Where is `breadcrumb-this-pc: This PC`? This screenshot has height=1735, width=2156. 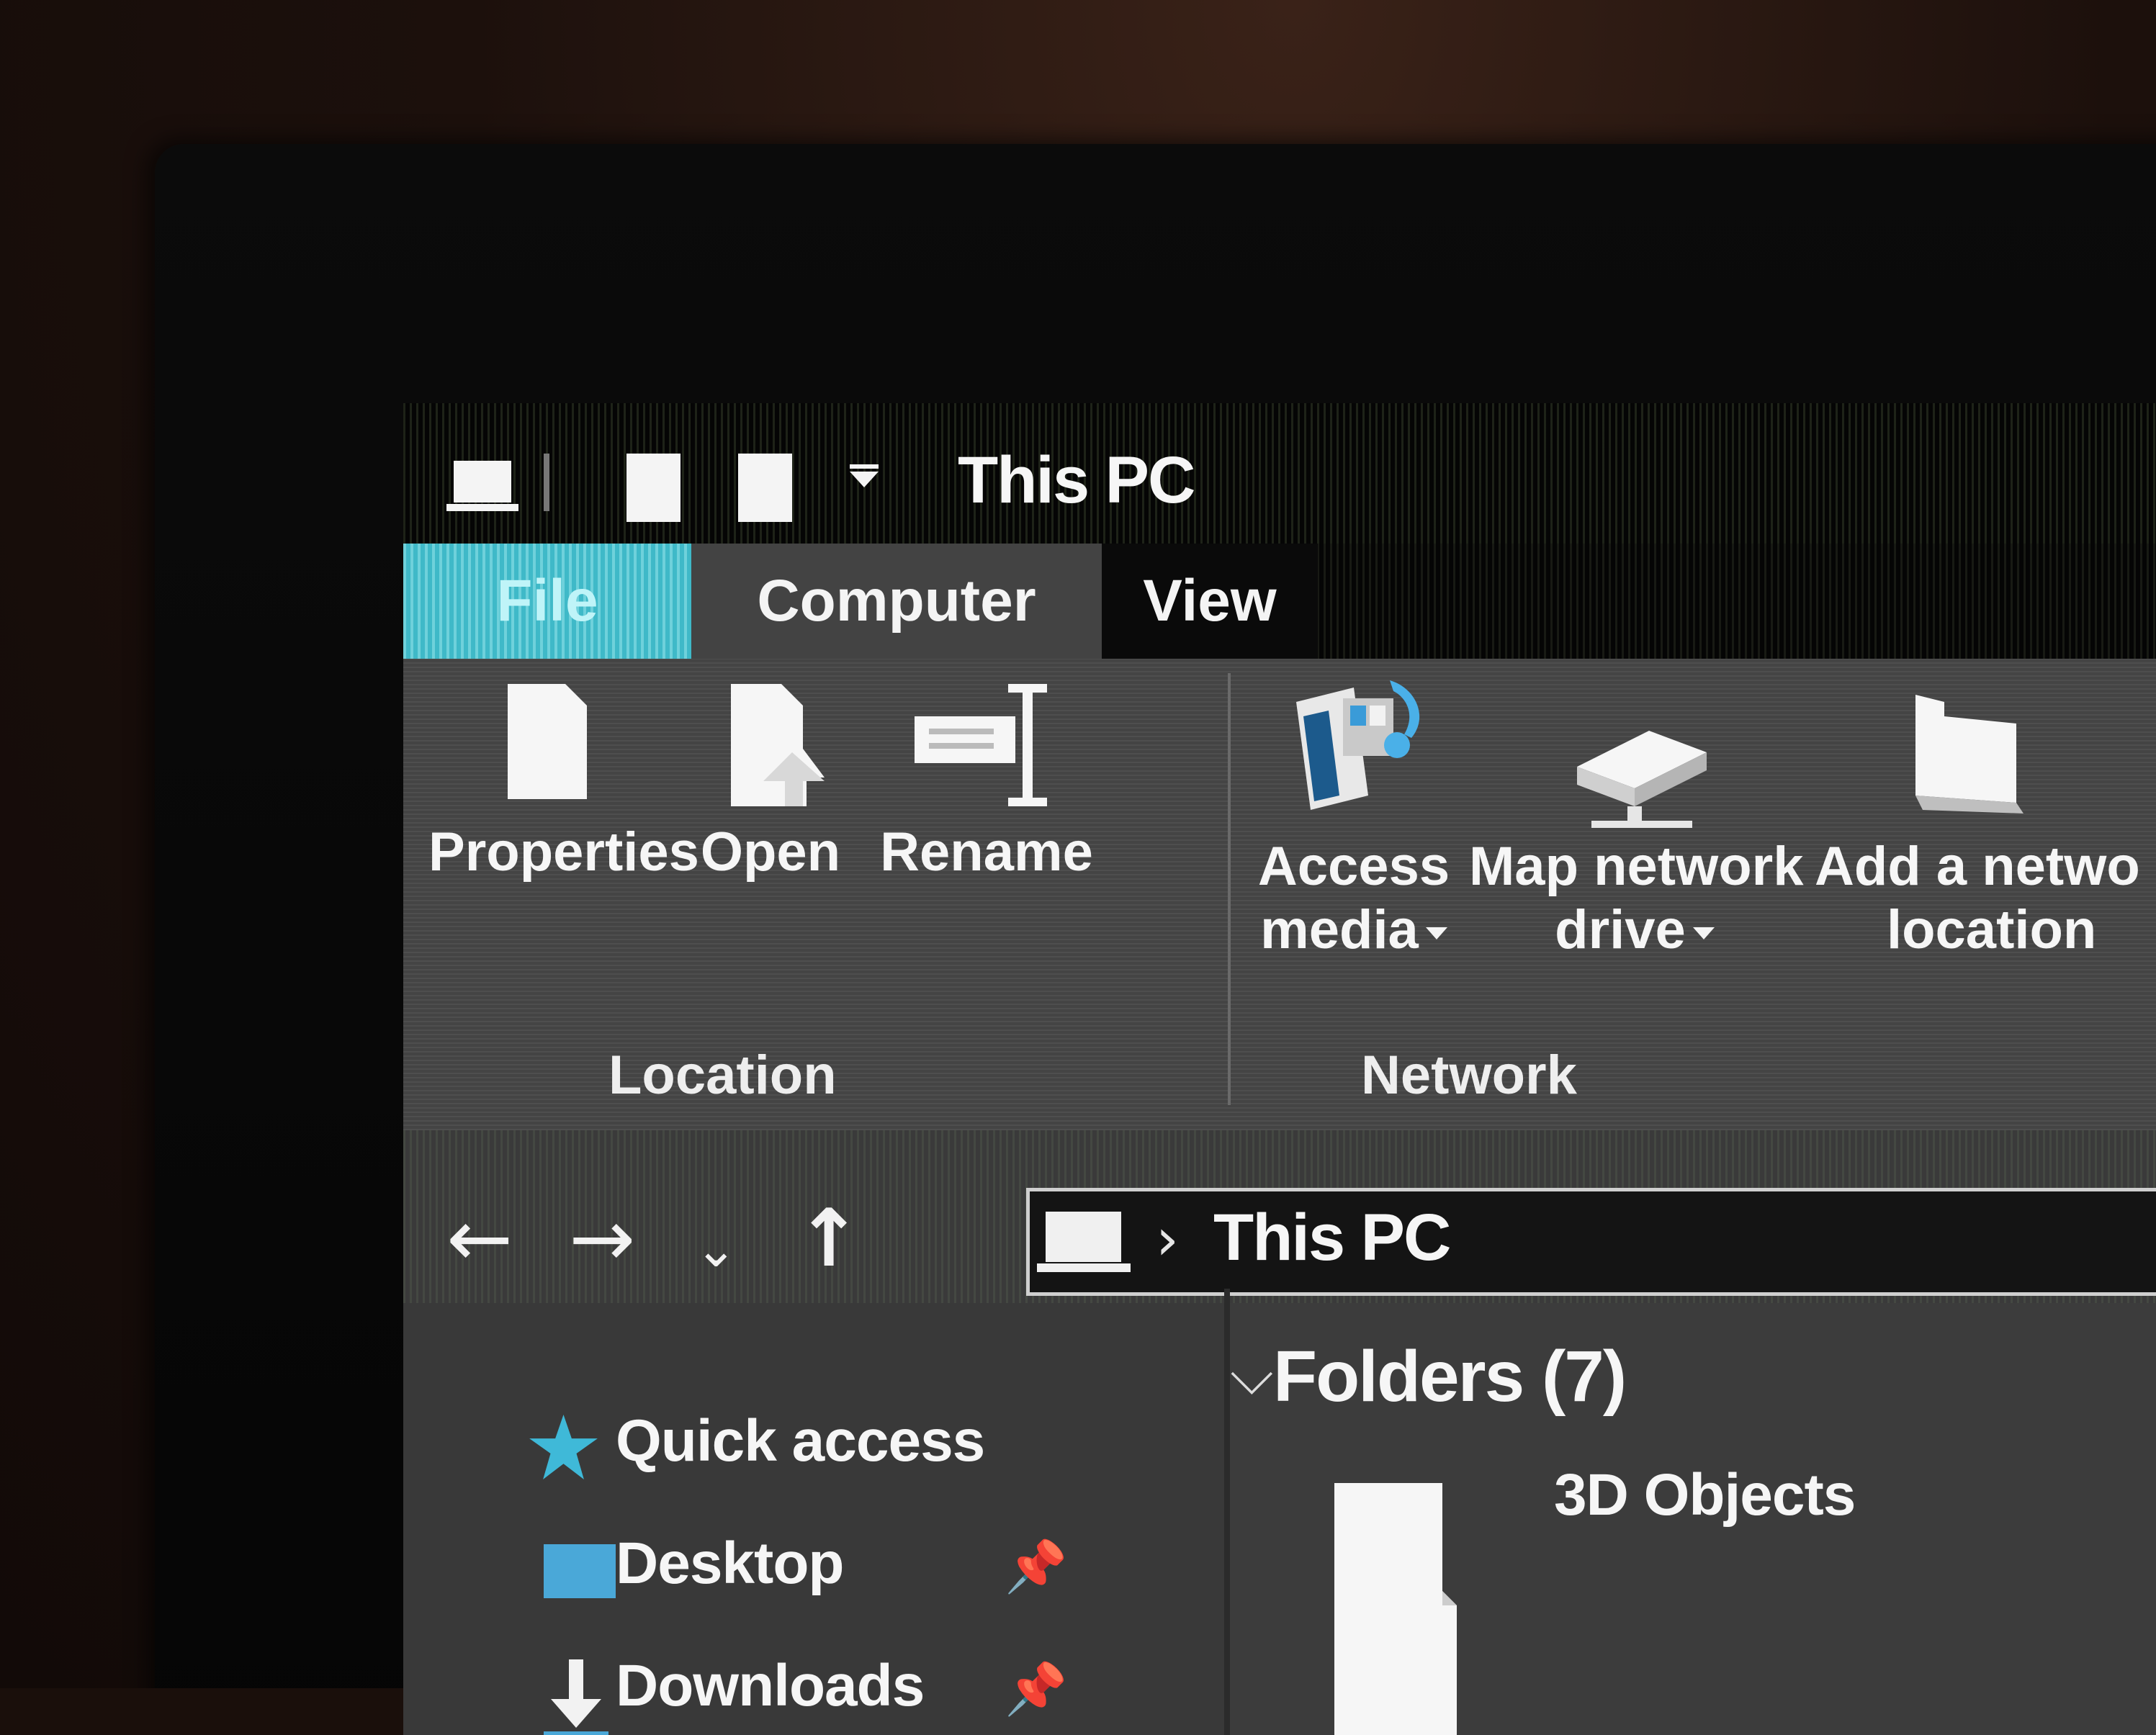 breadcrumb-this-pc: This PC is located at coordinates (1332, 1238).